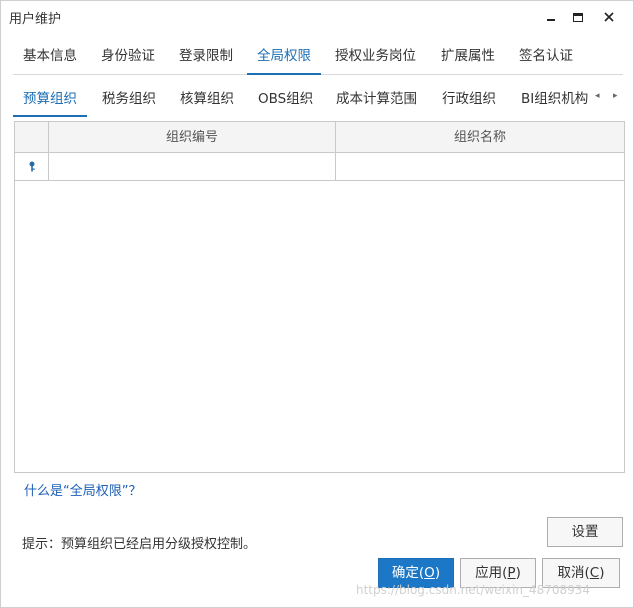 The image size is (634, 608). What do you see at coordinates (32, 137) in the screenshot?
I see `row-indicator-header` at bounding box center [32, 137].